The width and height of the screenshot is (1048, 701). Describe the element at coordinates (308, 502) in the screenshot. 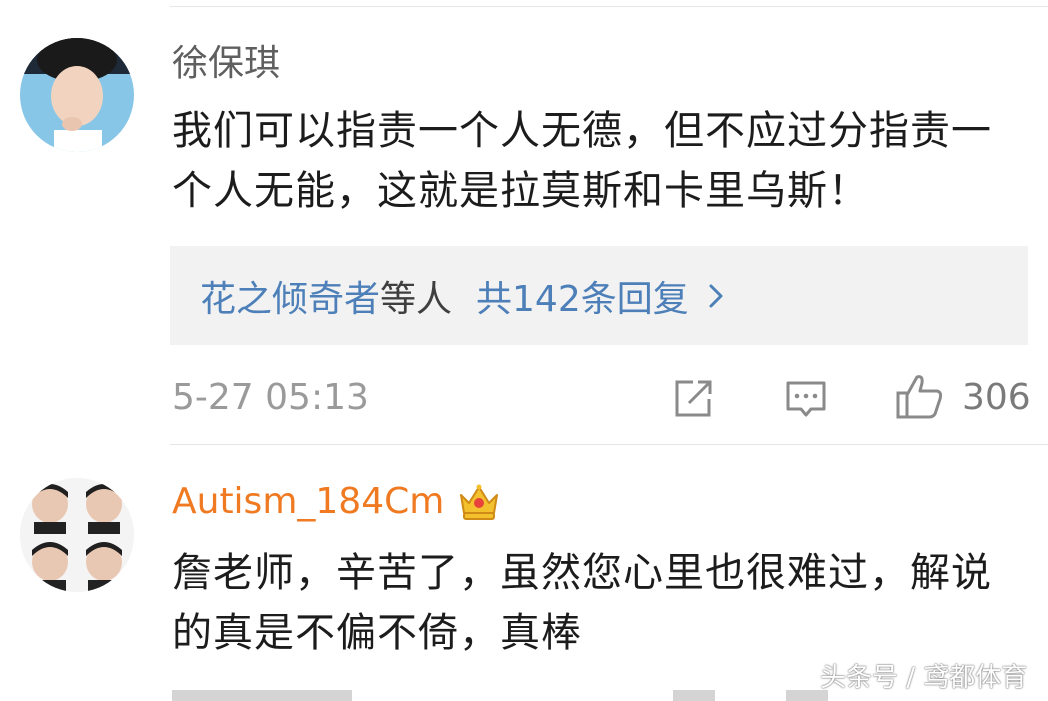

I see `username: Autism_184Cm` at that location.